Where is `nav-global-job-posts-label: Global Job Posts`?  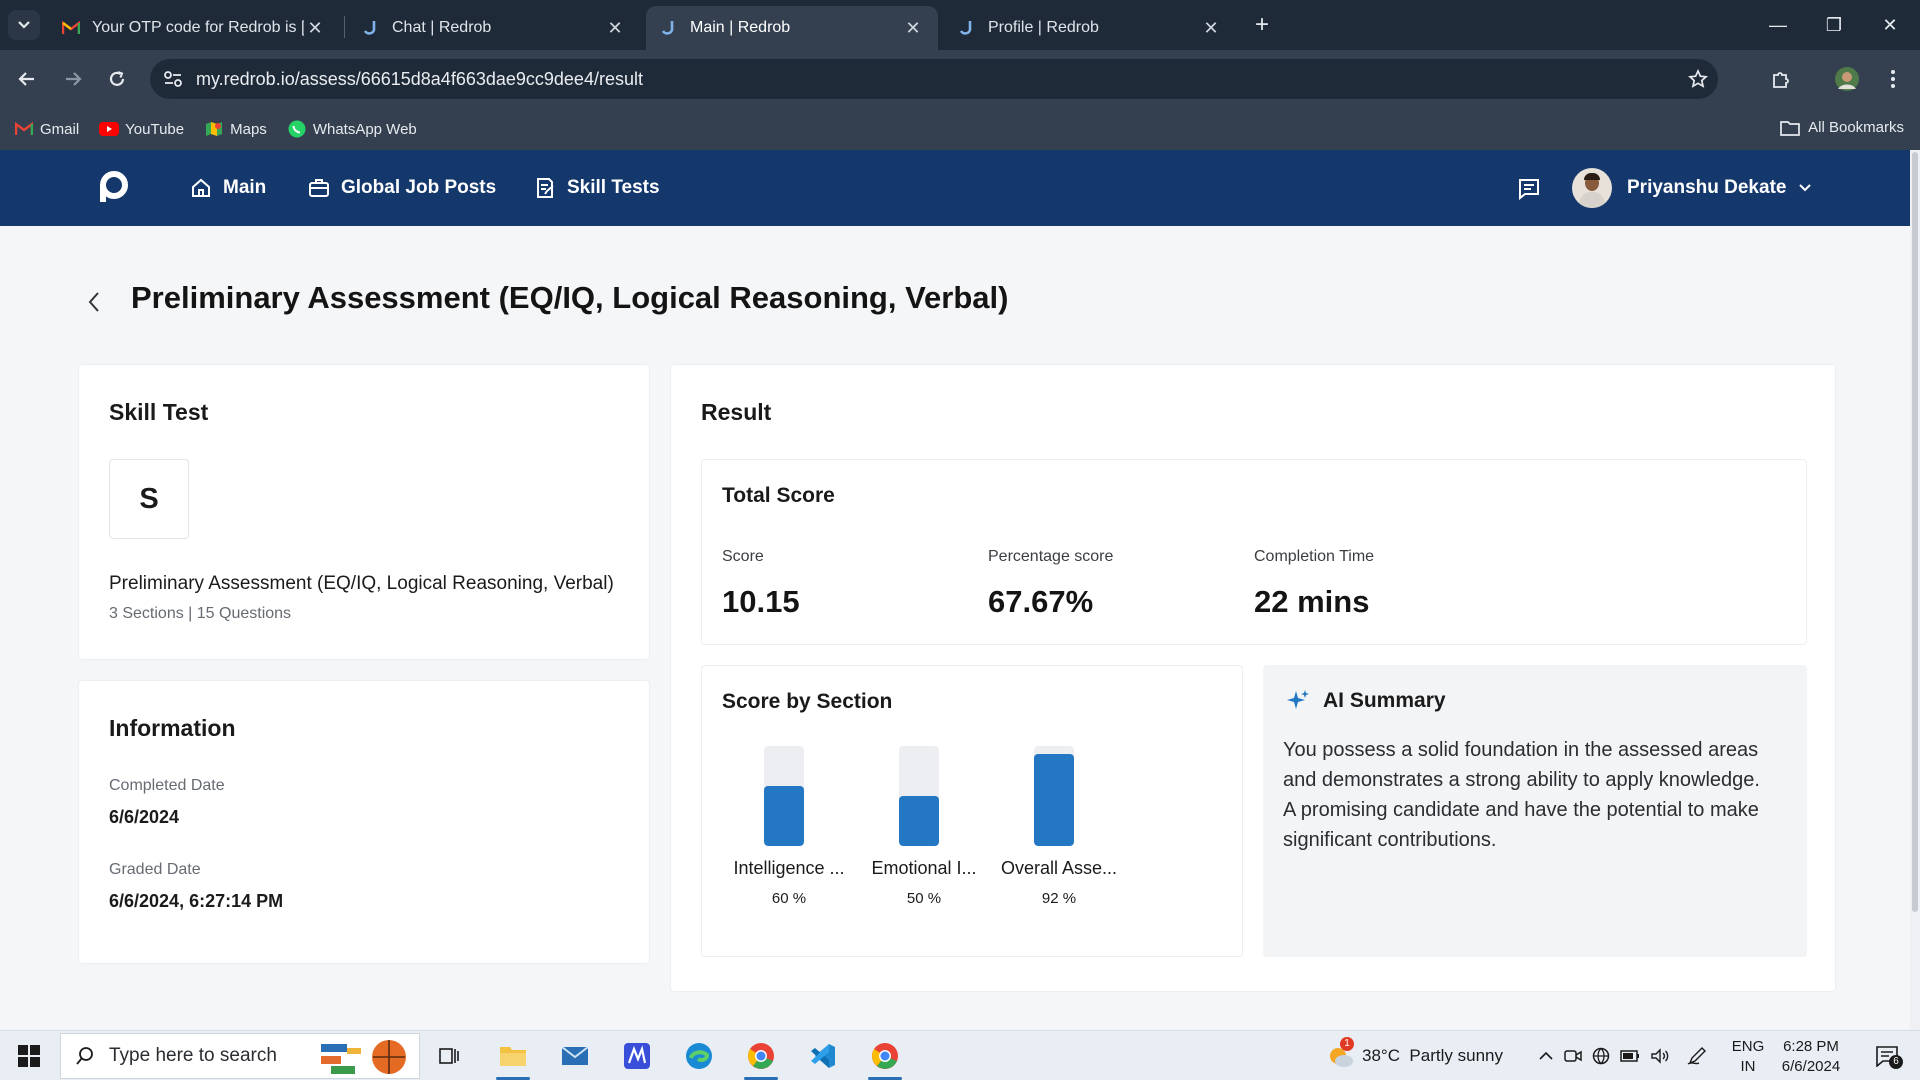 nav-global-job-posts-label: Global Job Posts is located at coordinates (419, 187).